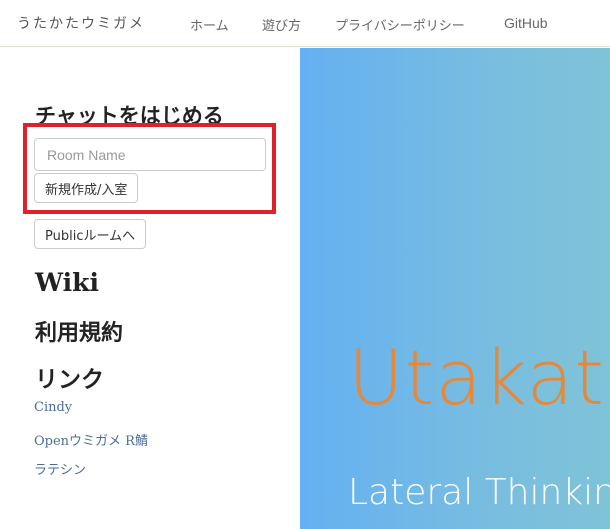  What do you see at coordinates (400, 24) in the screenshot?
I see `nav-privacy-policy-link: プライバシーポリシー` at bounding box center [400, 24].